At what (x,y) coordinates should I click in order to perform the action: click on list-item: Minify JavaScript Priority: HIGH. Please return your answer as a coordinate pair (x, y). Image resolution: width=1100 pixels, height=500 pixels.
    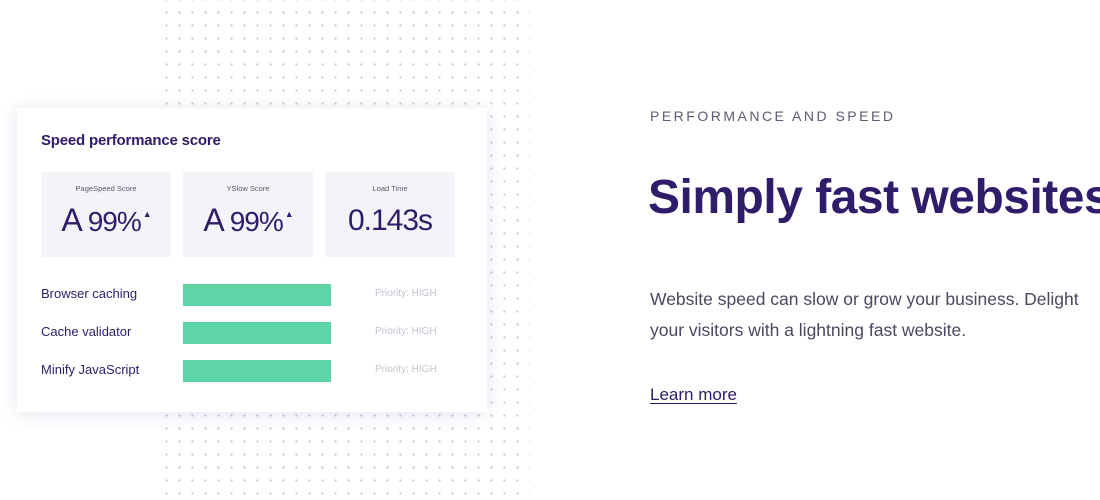
    Looking at the image, I should click on (256, 371).